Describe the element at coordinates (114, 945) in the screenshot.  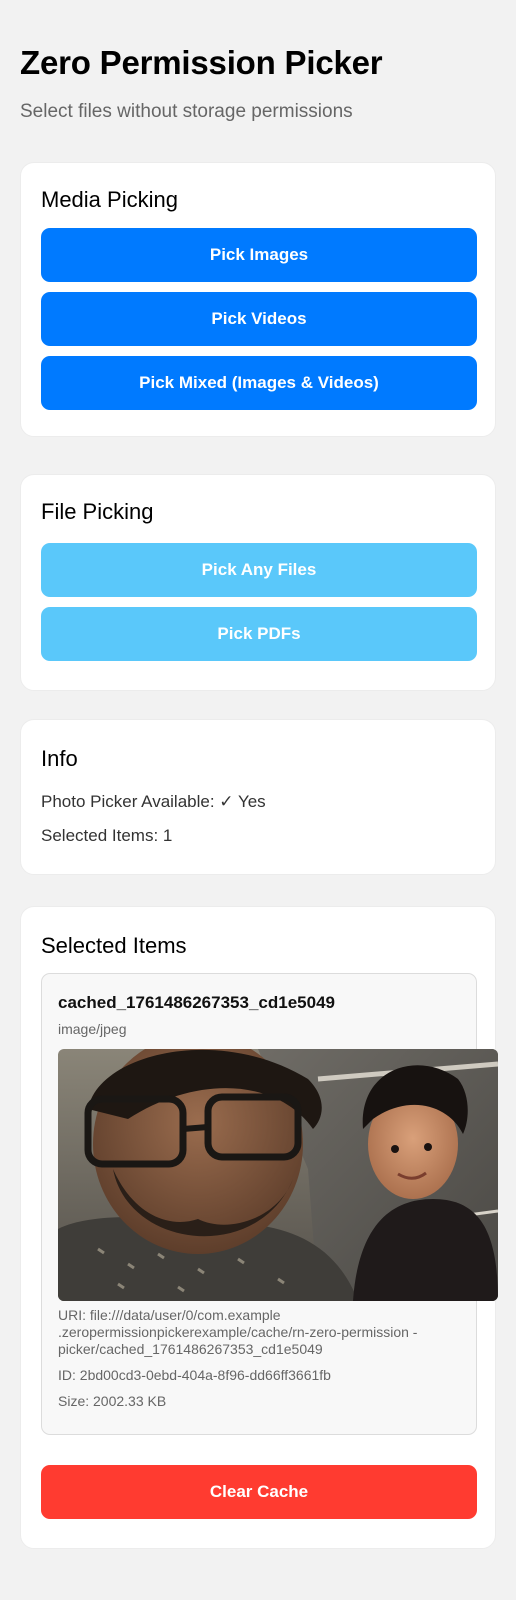
I see `selected-items-title: Selected Items` at that location.